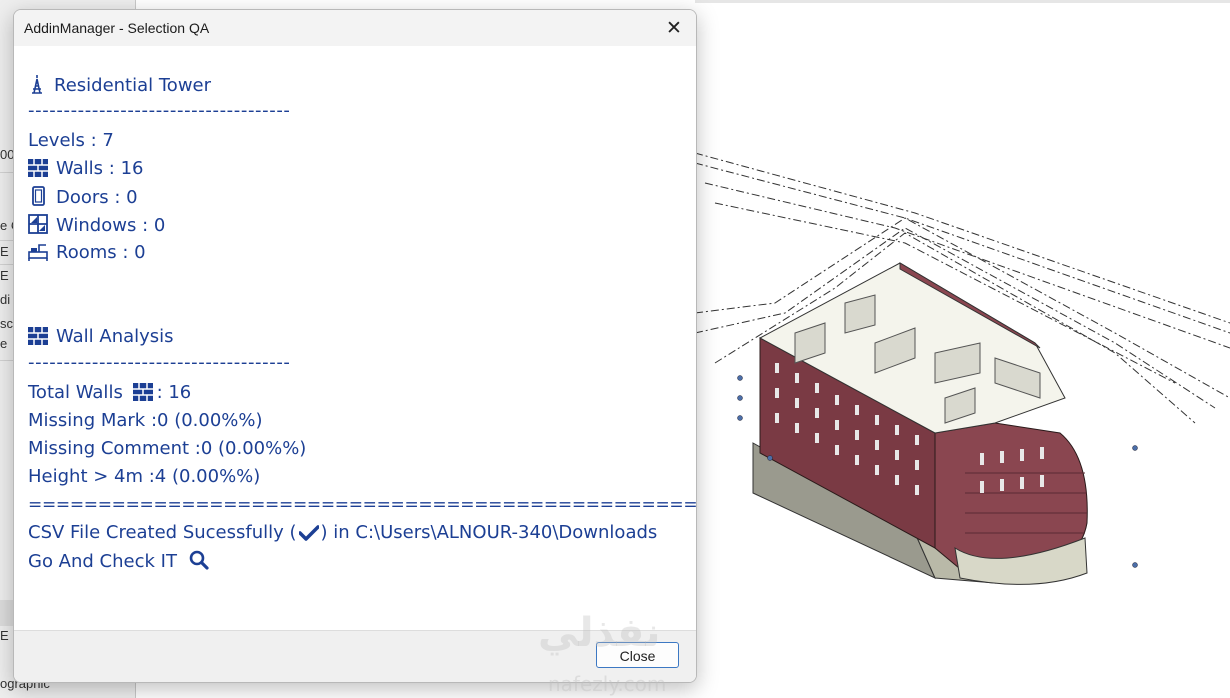  Describe the element at coordinates (115, 336) in the screenshot. I see `wall-analysis-title: Wall Analysis` at that location.